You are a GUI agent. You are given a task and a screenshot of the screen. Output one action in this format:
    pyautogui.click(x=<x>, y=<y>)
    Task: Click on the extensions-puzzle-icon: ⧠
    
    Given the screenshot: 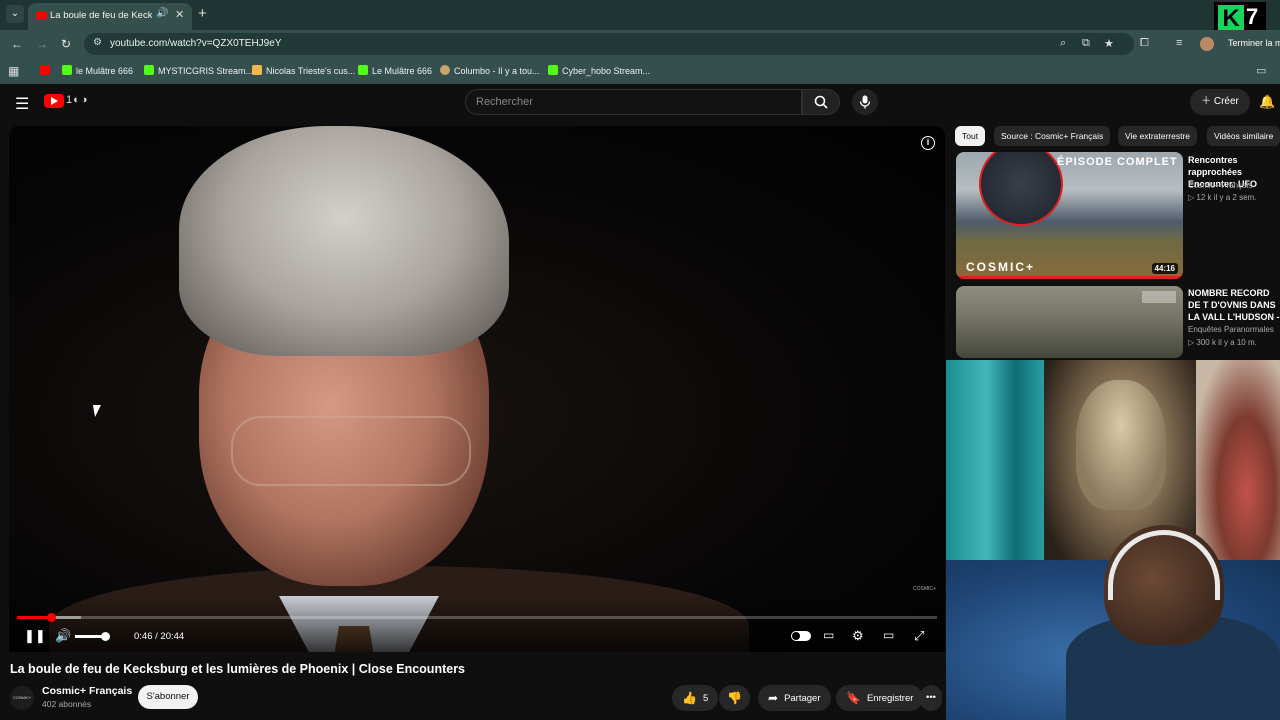 What is the action you would take?
    pyautogui.click(x=1144, y=43)
    